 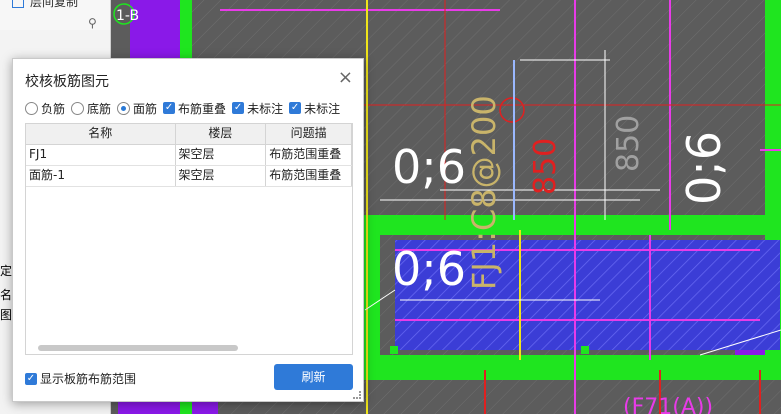 I want to click on show-range-checkbox: ✓ 显示板筋布筋范围, so click(x=80, y=378).